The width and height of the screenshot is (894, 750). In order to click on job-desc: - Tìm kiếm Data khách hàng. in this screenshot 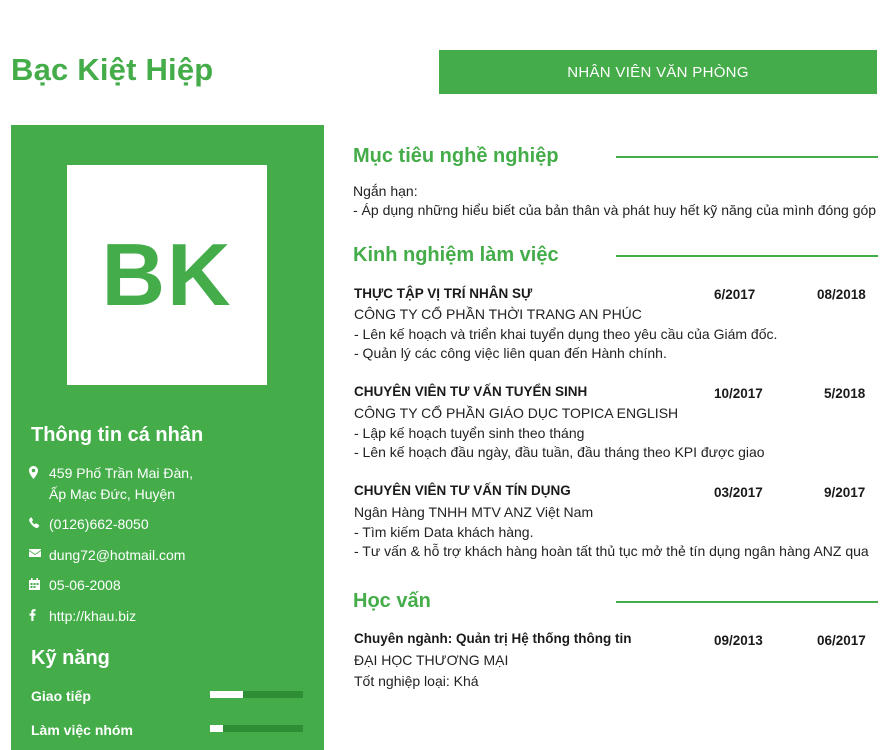, I will do `click(444, 532)`.